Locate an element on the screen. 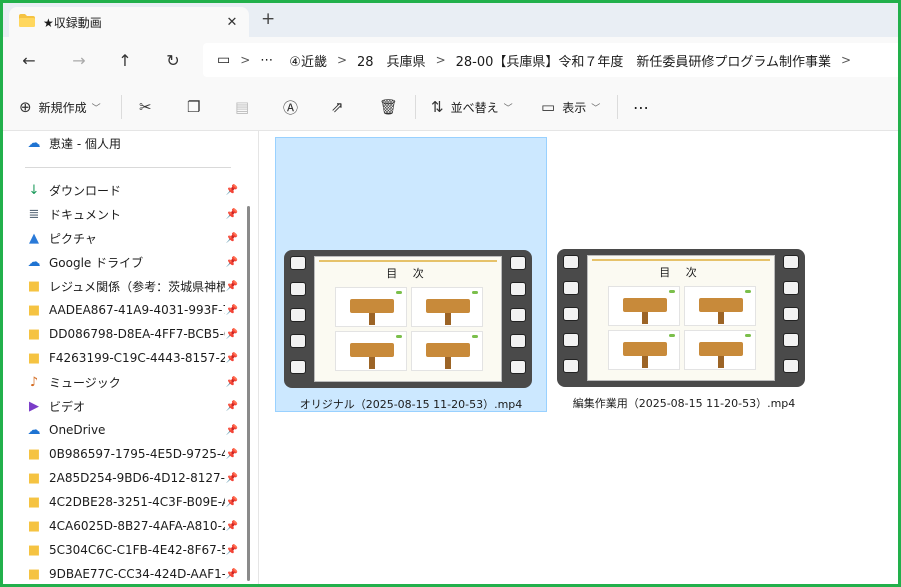 The height and width of the screenshot is (587, 901). delete-button: 🗑 is located at coordinates (392, 107).